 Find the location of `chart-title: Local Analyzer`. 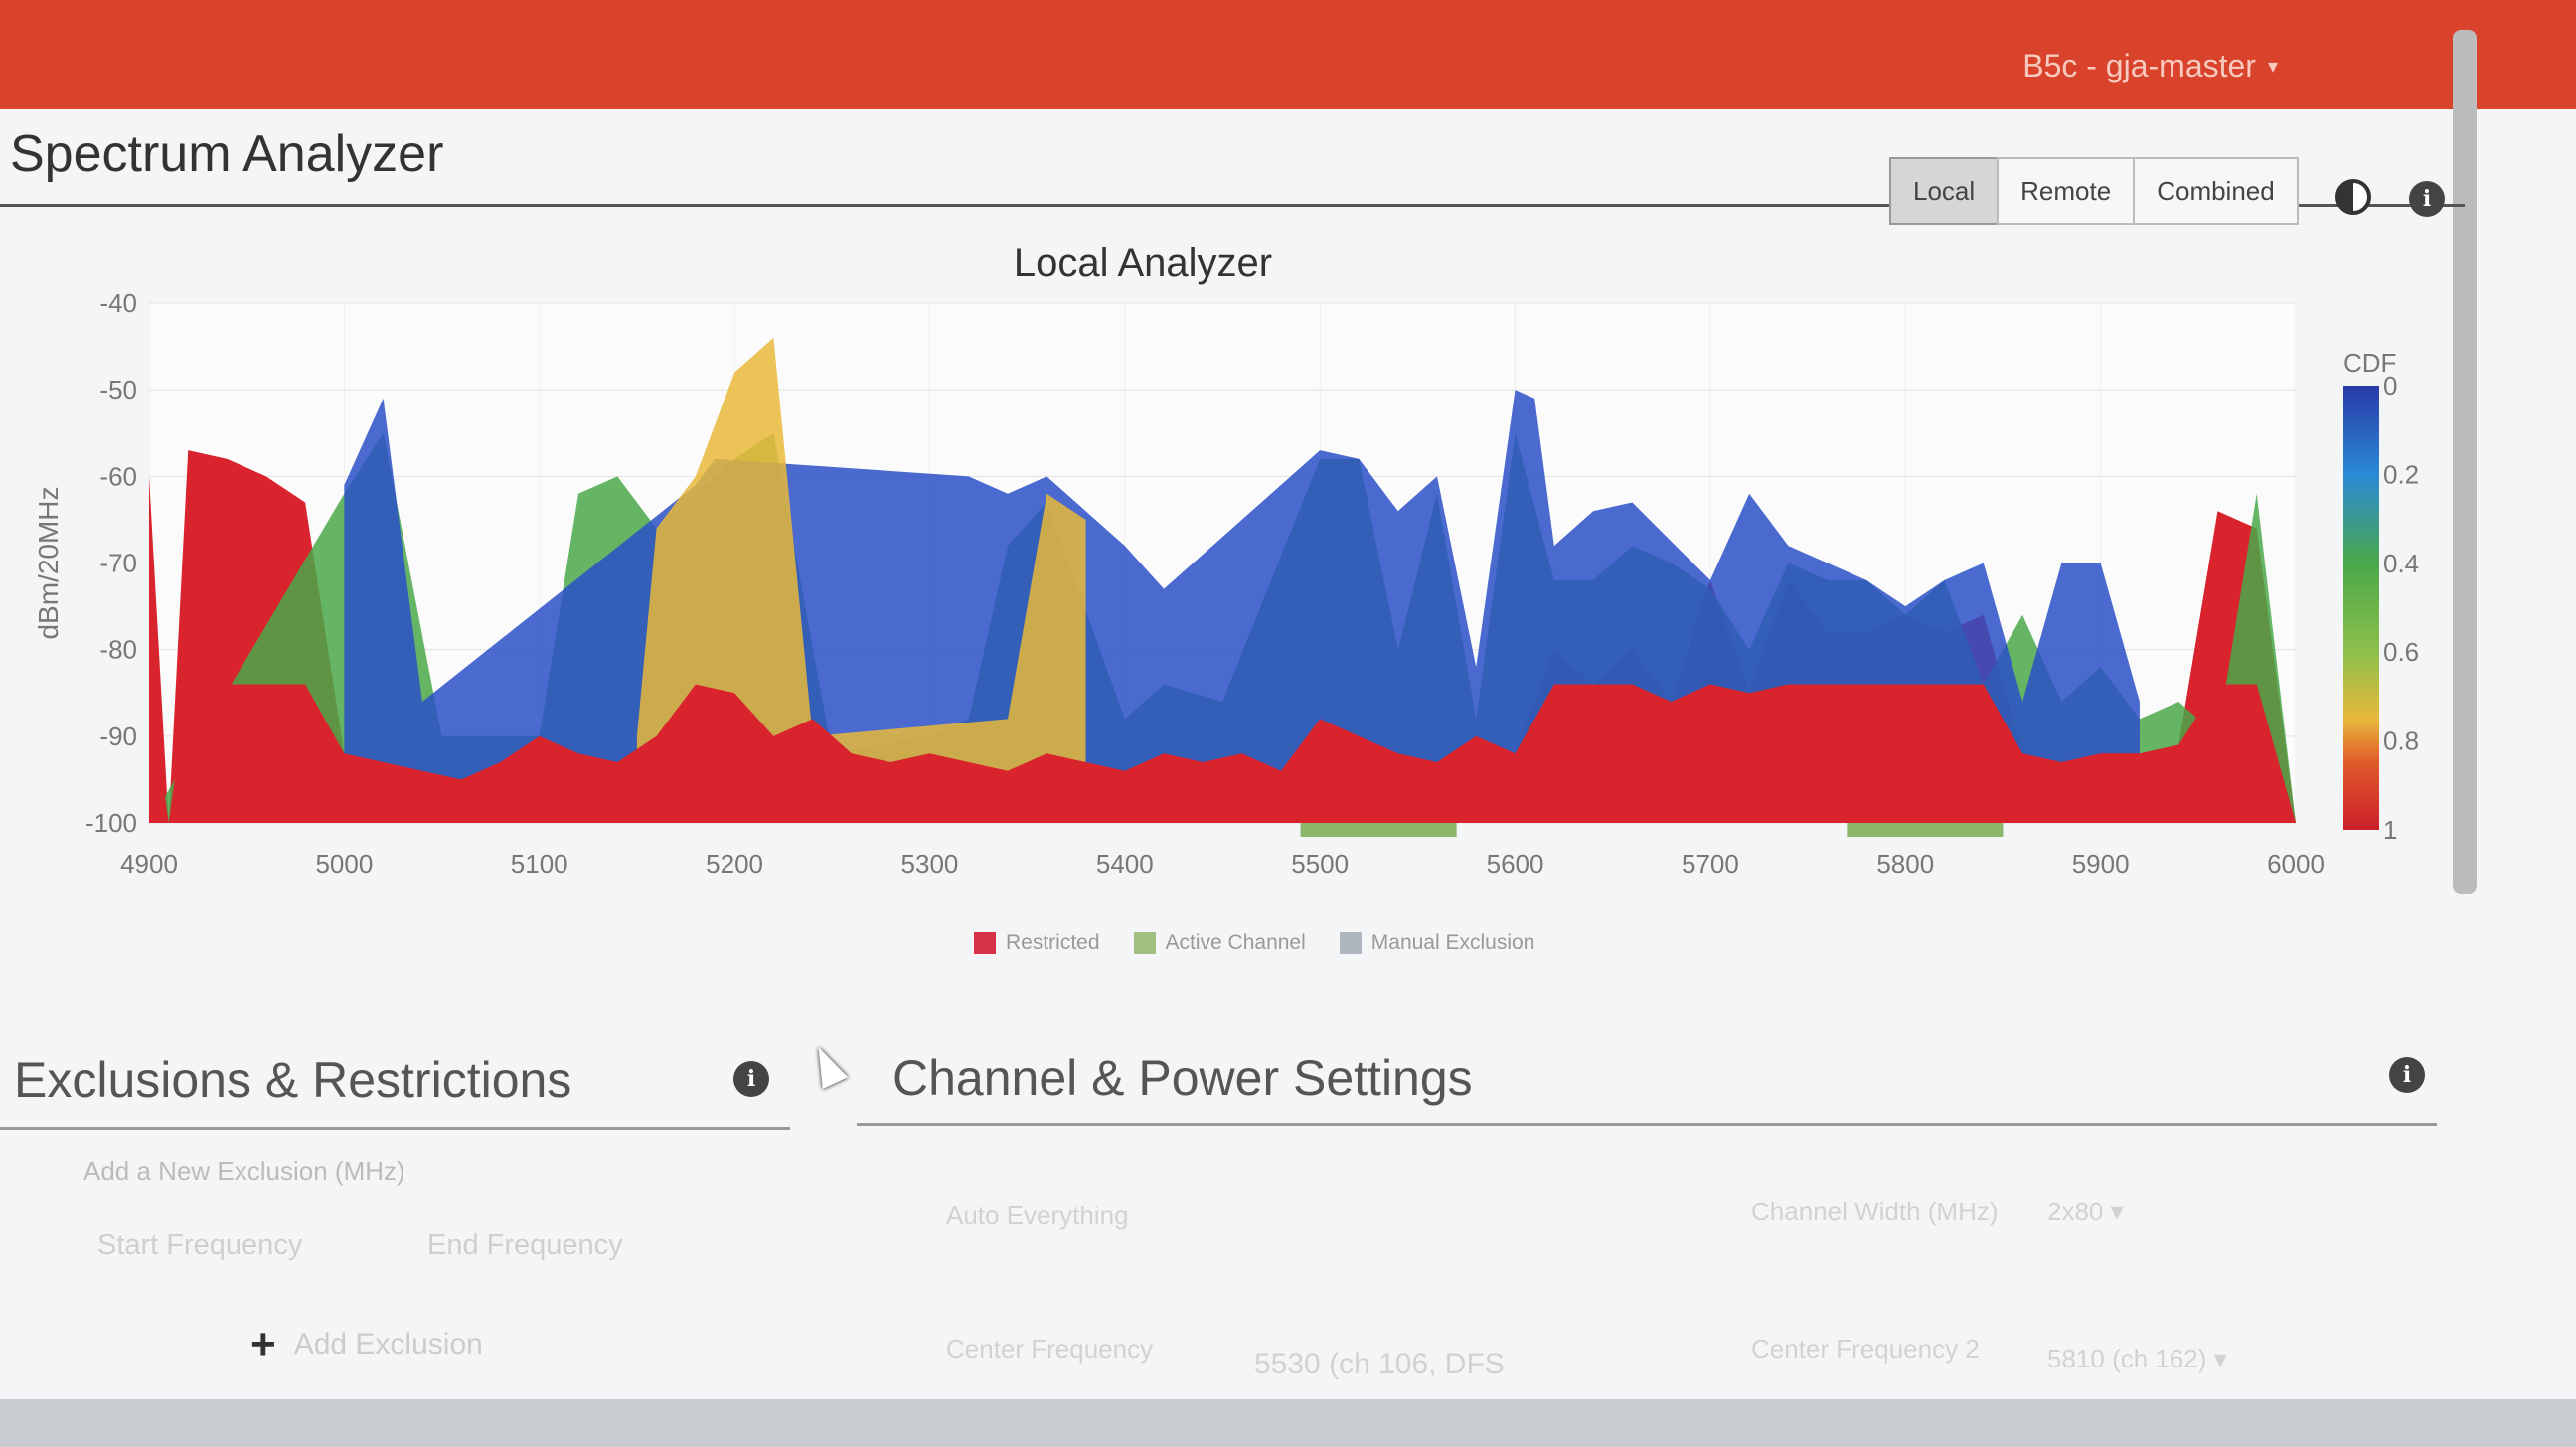

chart-title: Local Analyzer is located at coordinates (1143, 263).